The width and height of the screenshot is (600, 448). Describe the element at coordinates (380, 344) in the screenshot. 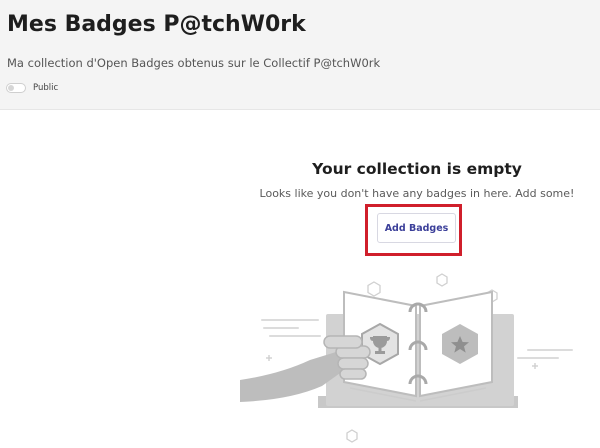

I see `trophy-badge` at that location.